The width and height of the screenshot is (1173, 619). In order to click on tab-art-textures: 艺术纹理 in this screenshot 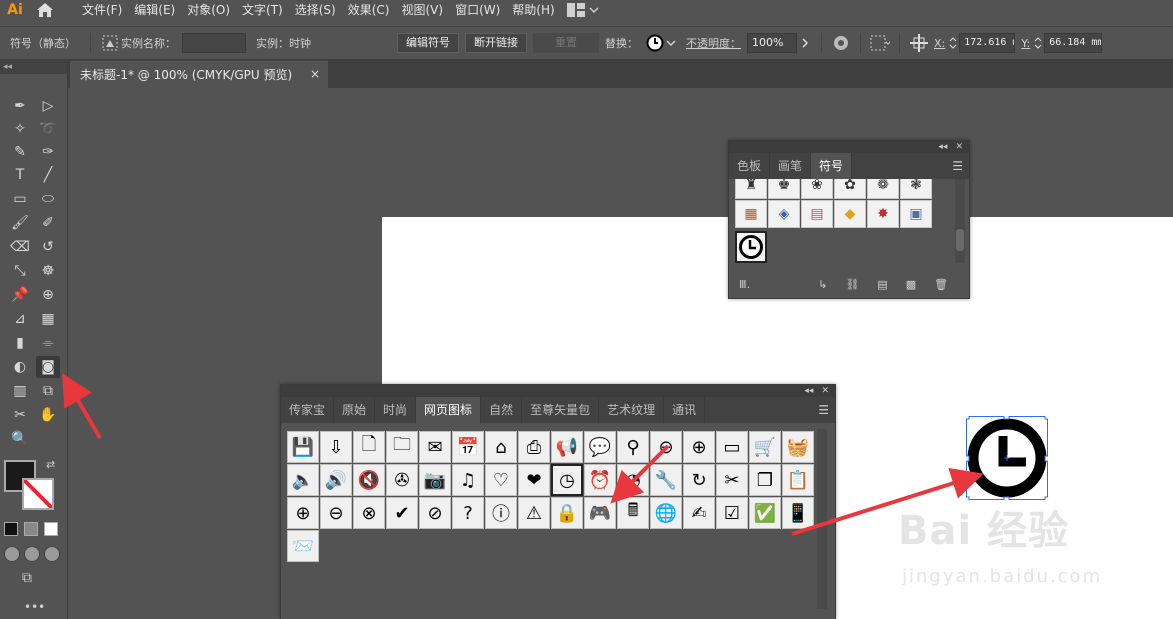, I will do `click(632, 410)`.